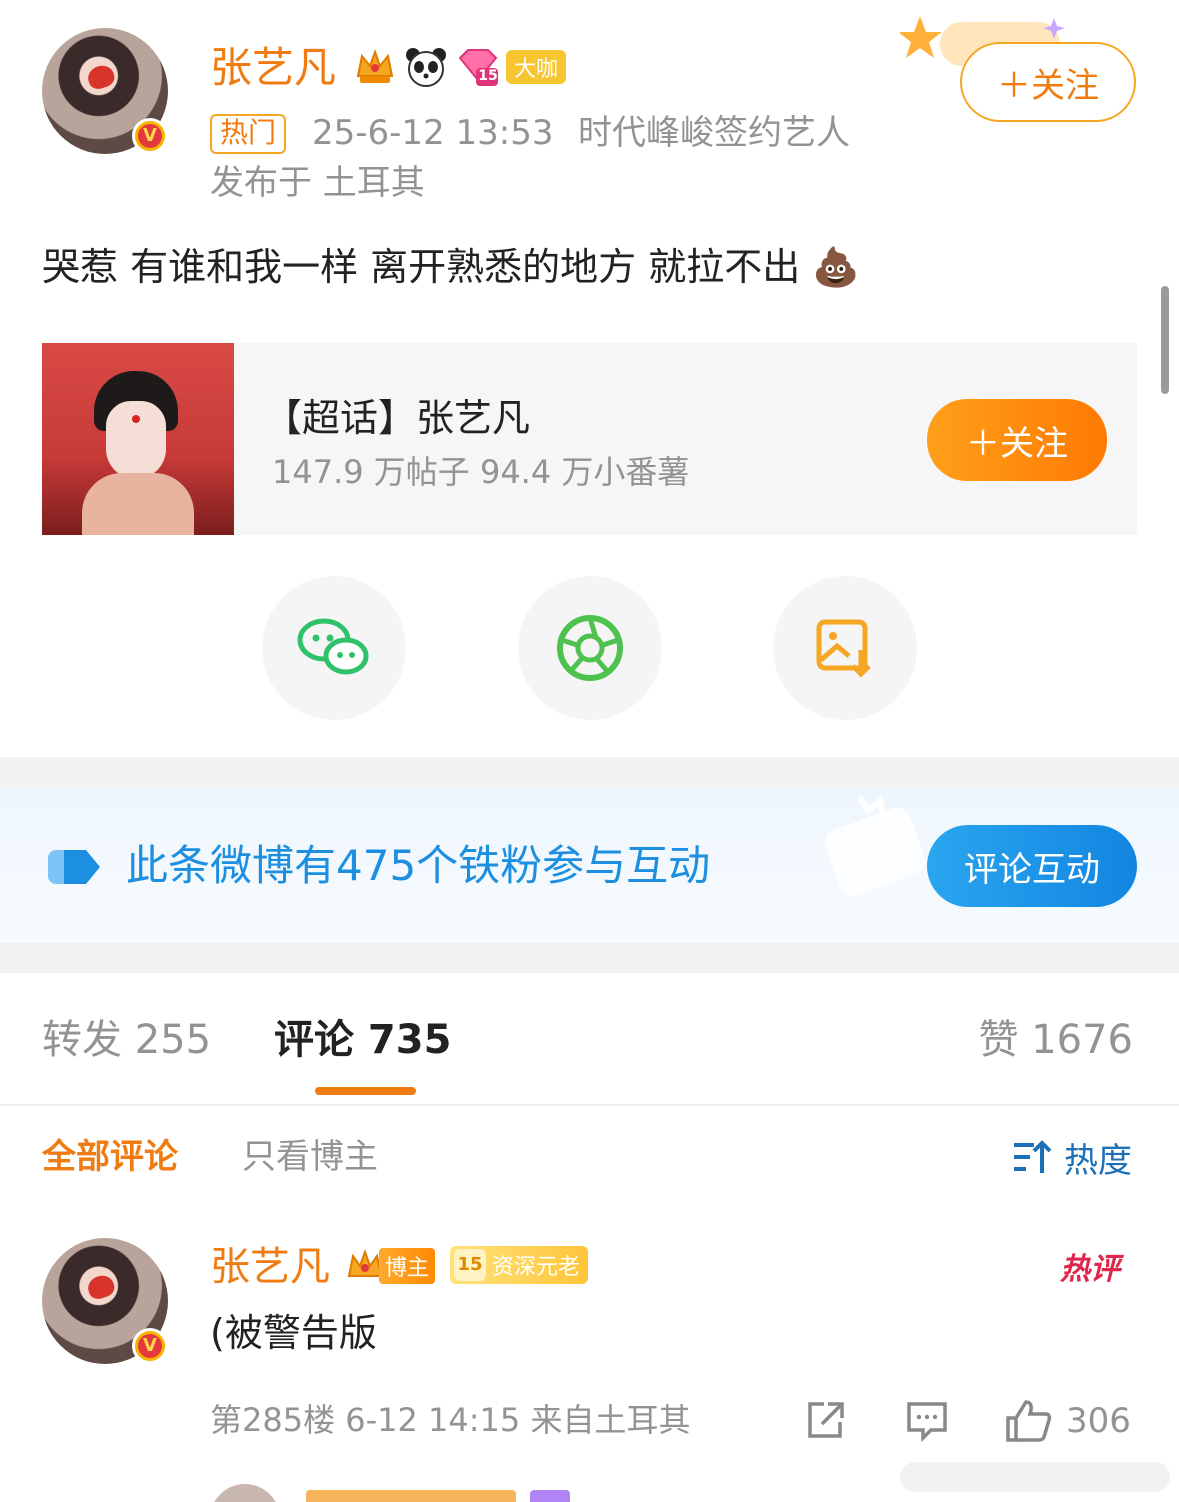 The width and height of the screenshot is (1179, 1502). I want to click on comment-text: (被警告版, so click(293, 1333).